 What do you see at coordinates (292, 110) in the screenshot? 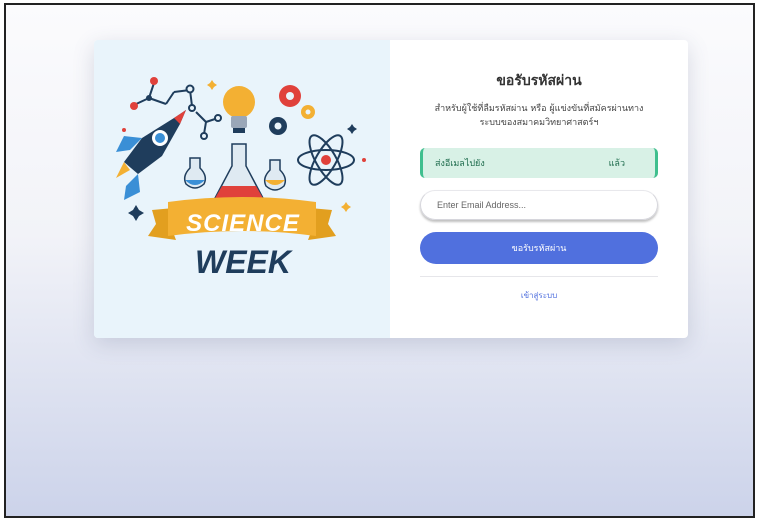
I see `gears-icon` at bounding box center [292, 110].